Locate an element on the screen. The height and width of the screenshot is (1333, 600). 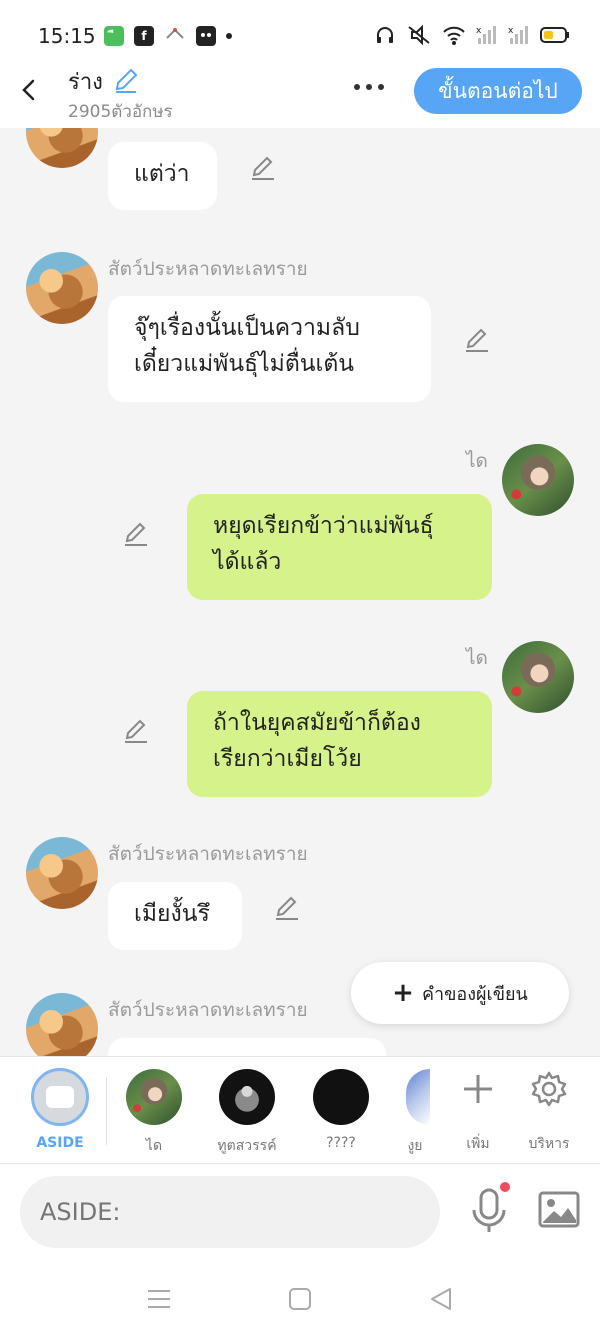
image-button is located at coordinates (559, 1210).